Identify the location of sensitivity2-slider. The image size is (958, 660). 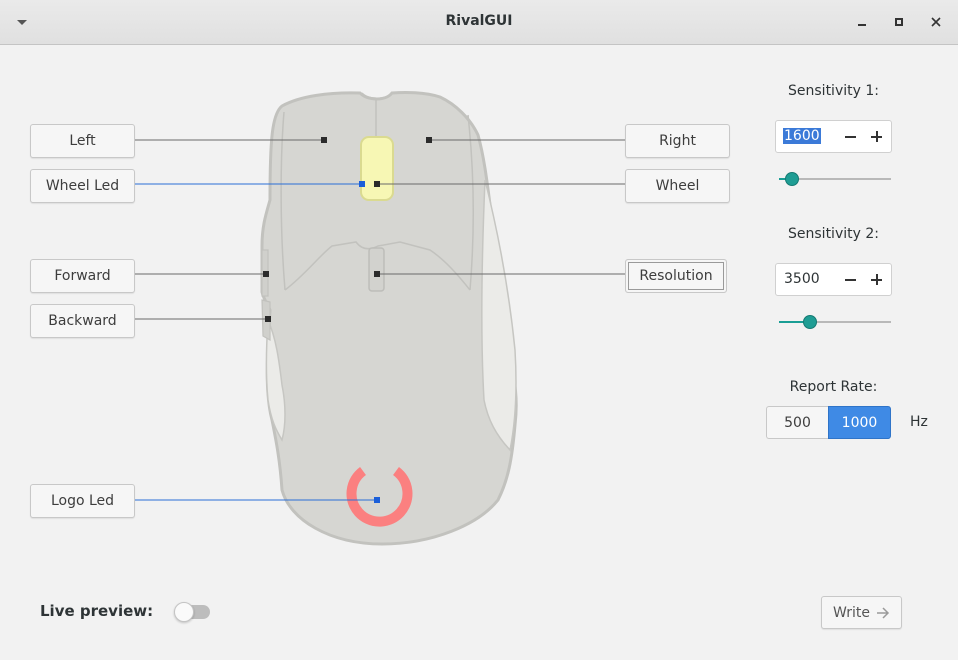
(835, 322).